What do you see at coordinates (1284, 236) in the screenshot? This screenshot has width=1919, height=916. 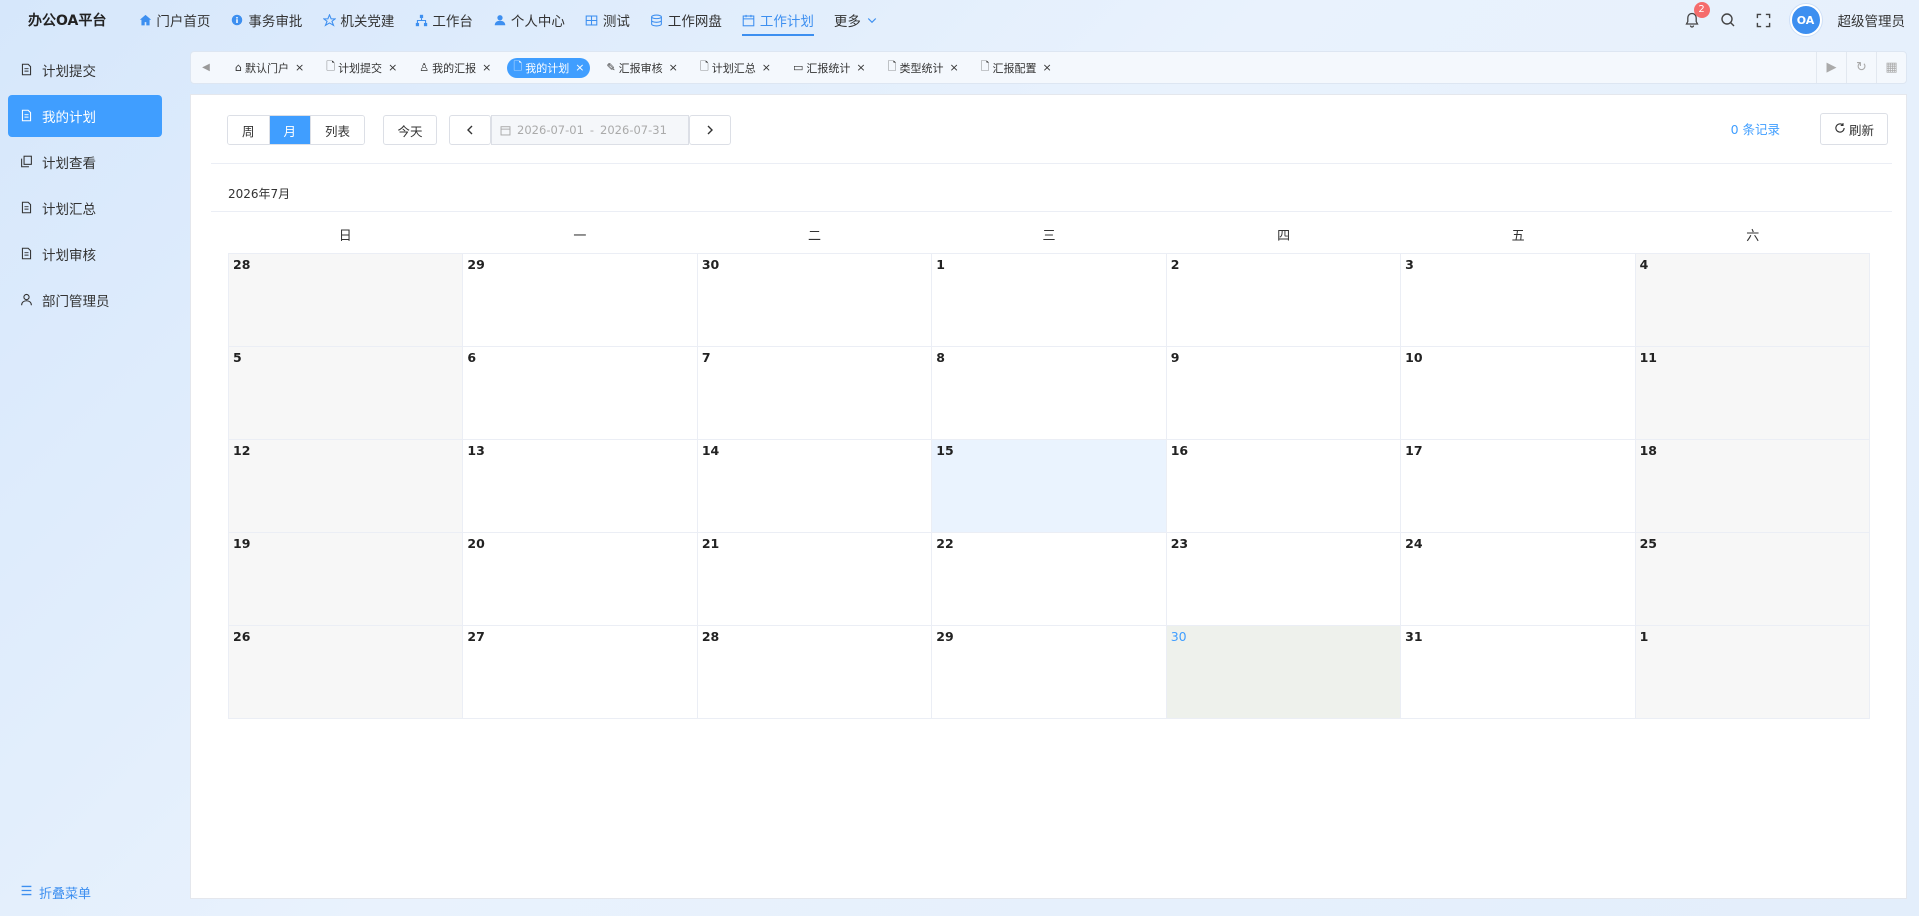 I see `weekday-label: 四` at bounding box center [1284, 236].